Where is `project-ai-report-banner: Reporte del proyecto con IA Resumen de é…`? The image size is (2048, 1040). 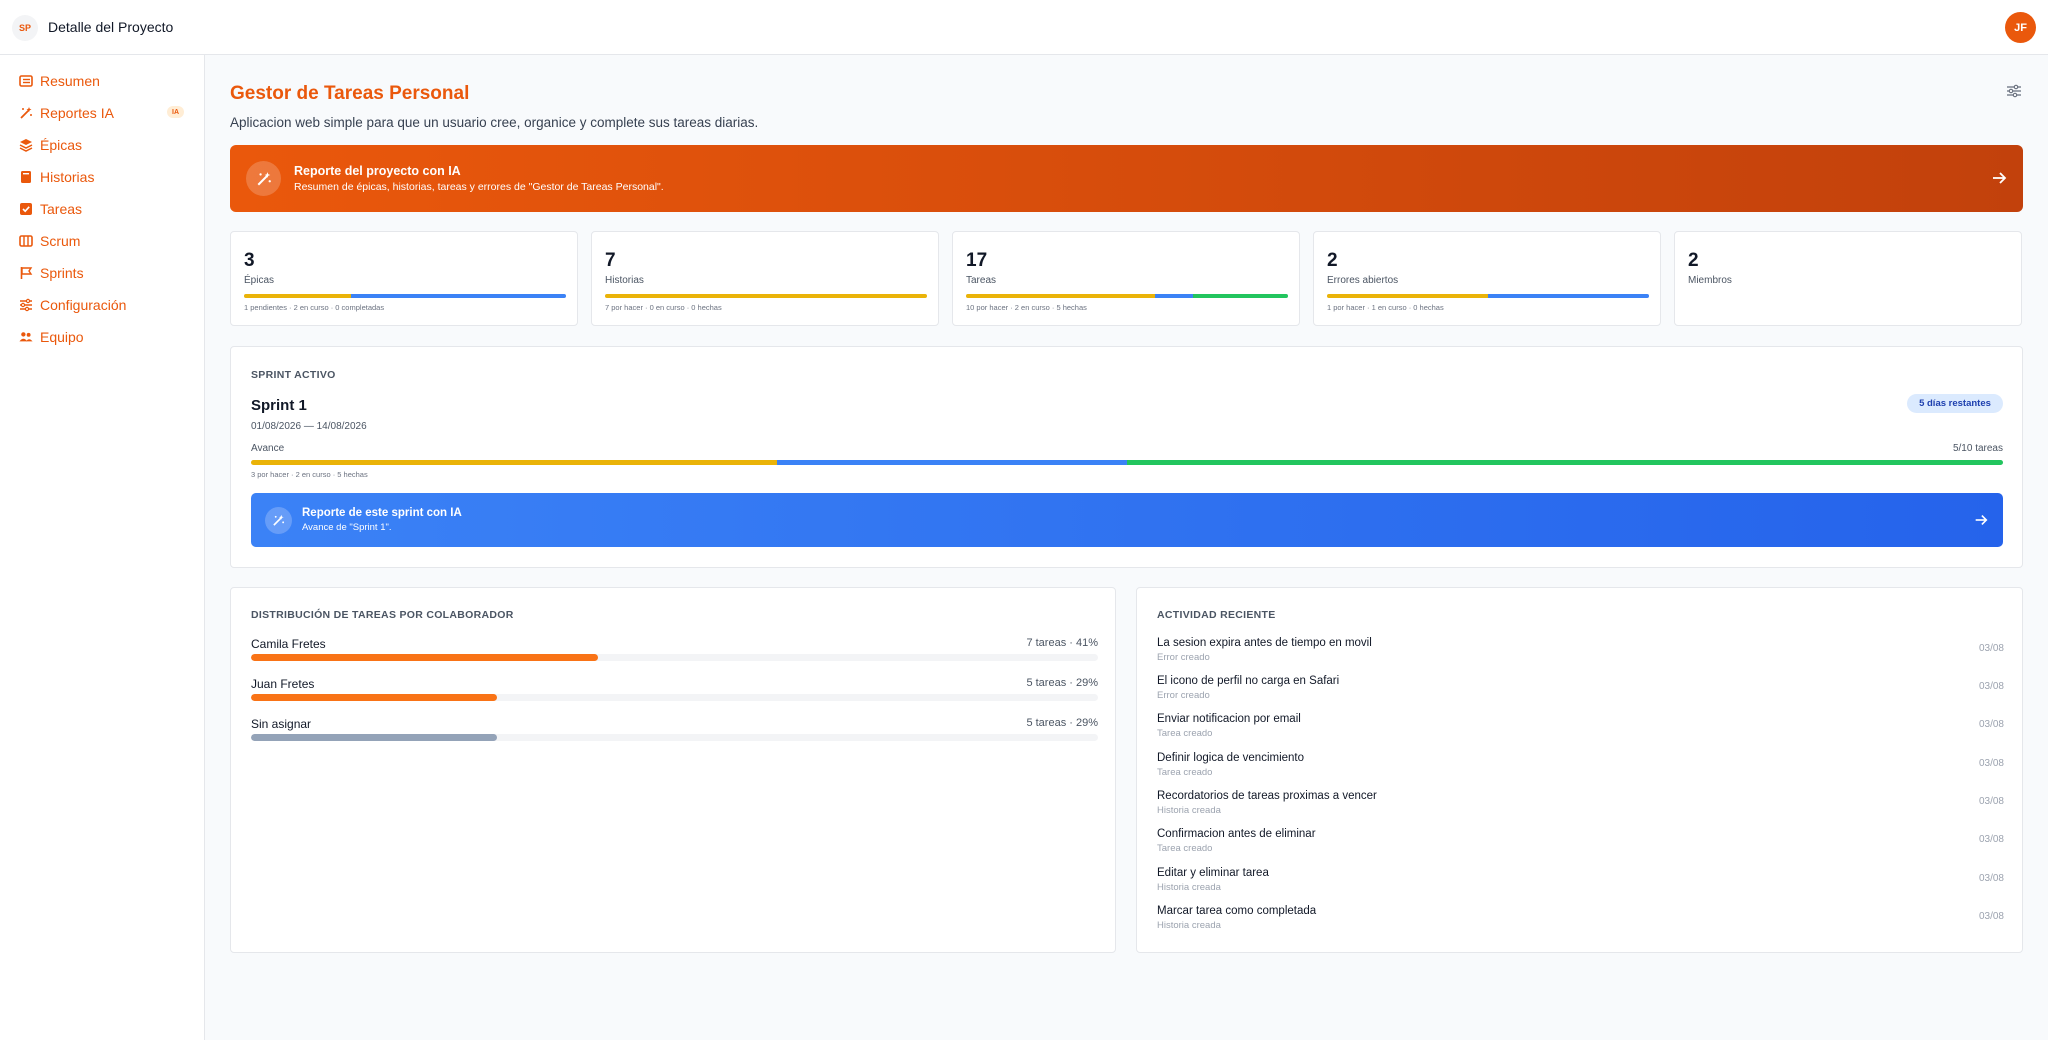
project-ai-report-banner: Reporte del proyecto con IA Resumen de é… is located at coordinates (1126, 178).